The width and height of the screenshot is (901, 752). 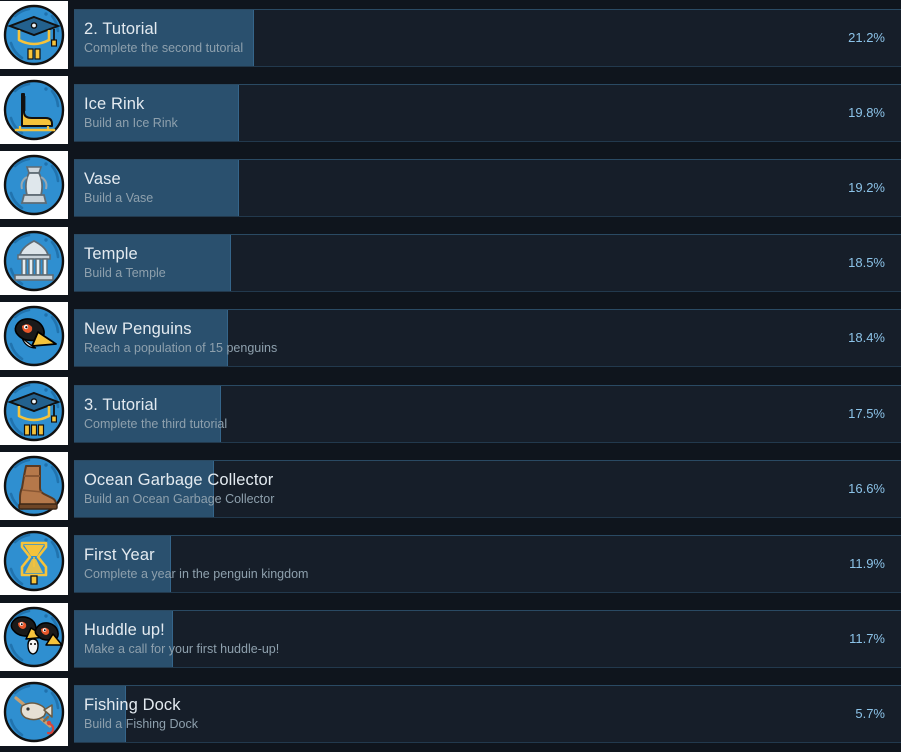 What do you see at coordinates (866, 488) in the screenshot?
I see `achievement-percent: 16.6%` at bounding box center [866, 488].